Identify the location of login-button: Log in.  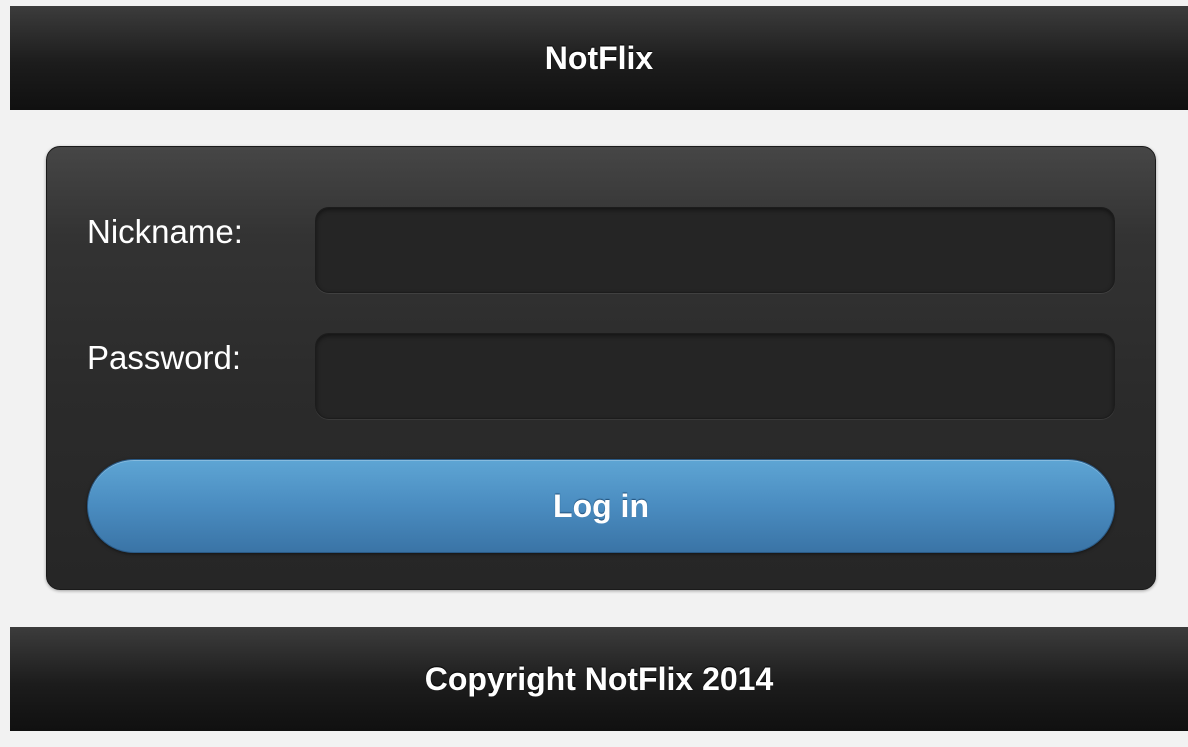
(601, 506).